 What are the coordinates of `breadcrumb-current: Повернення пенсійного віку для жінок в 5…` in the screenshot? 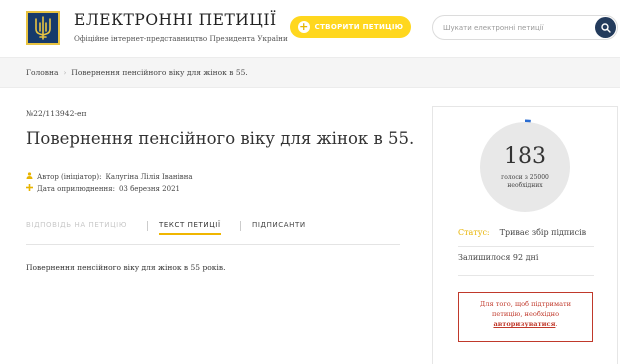 It's located at (159, 72).